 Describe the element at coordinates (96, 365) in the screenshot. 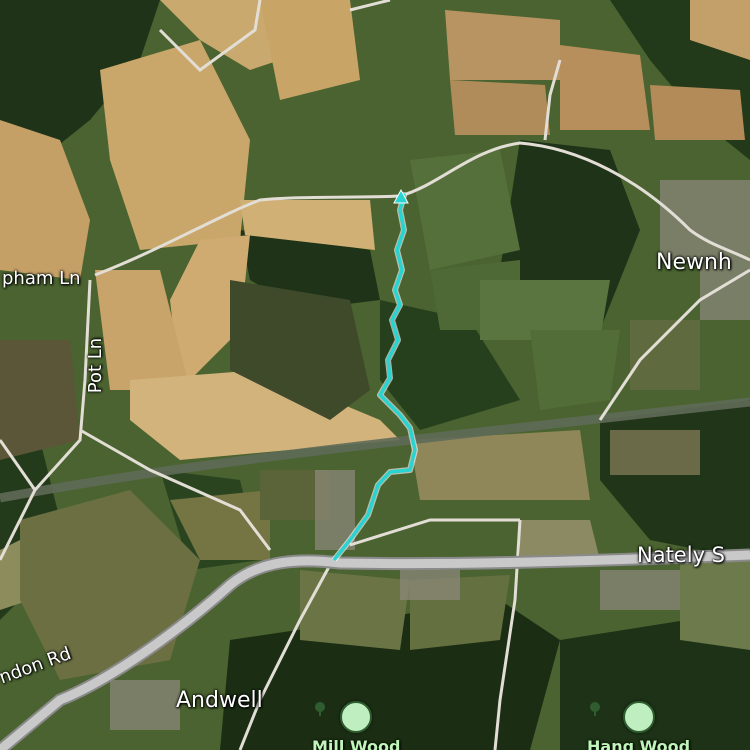

I see `road-label-pot-ln: Pot Ln` at that location.